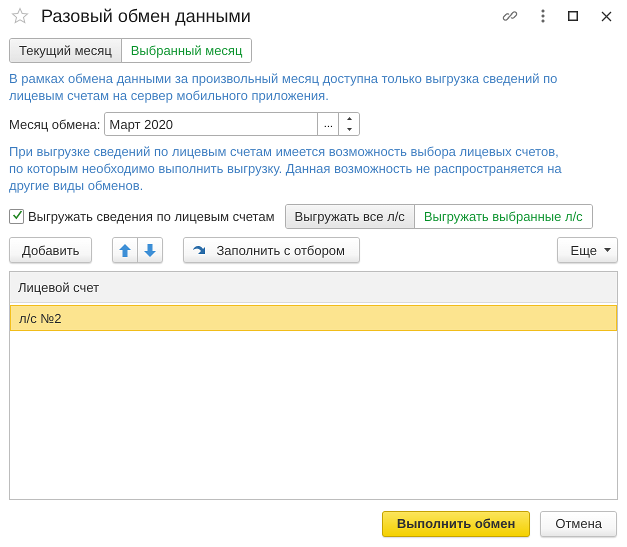  I want to click on caret-icon, so click(607, 250).